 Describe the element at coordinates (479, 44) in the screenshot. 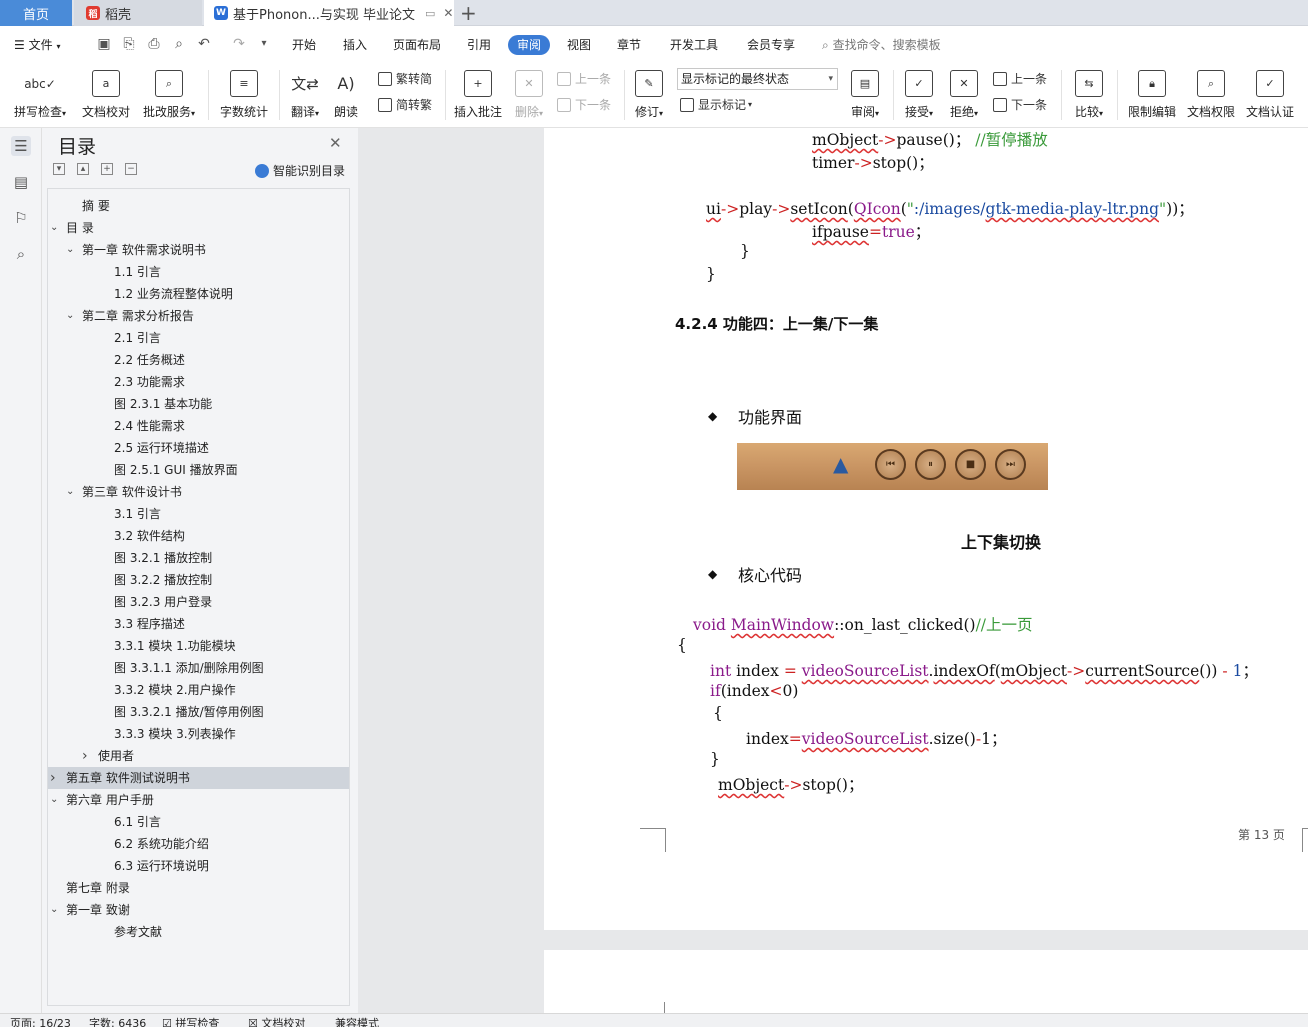

I see `menu-references: 引用` at that location.